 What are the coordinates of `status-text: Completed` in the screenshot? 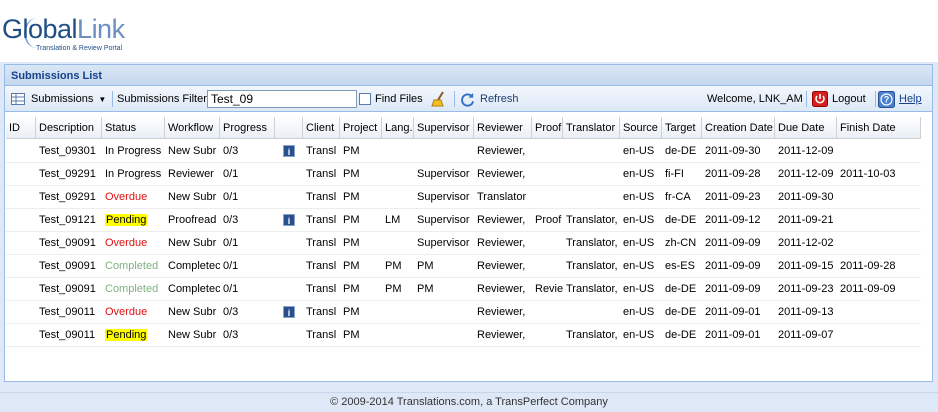 It's located at (132, 266).